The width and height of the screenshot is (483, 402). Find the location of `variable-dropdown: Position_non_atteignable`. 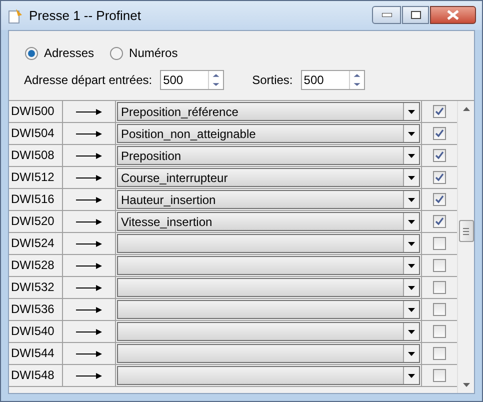

variable-dropdown: Position_non_atteignable is located at coordinates (268, 133).